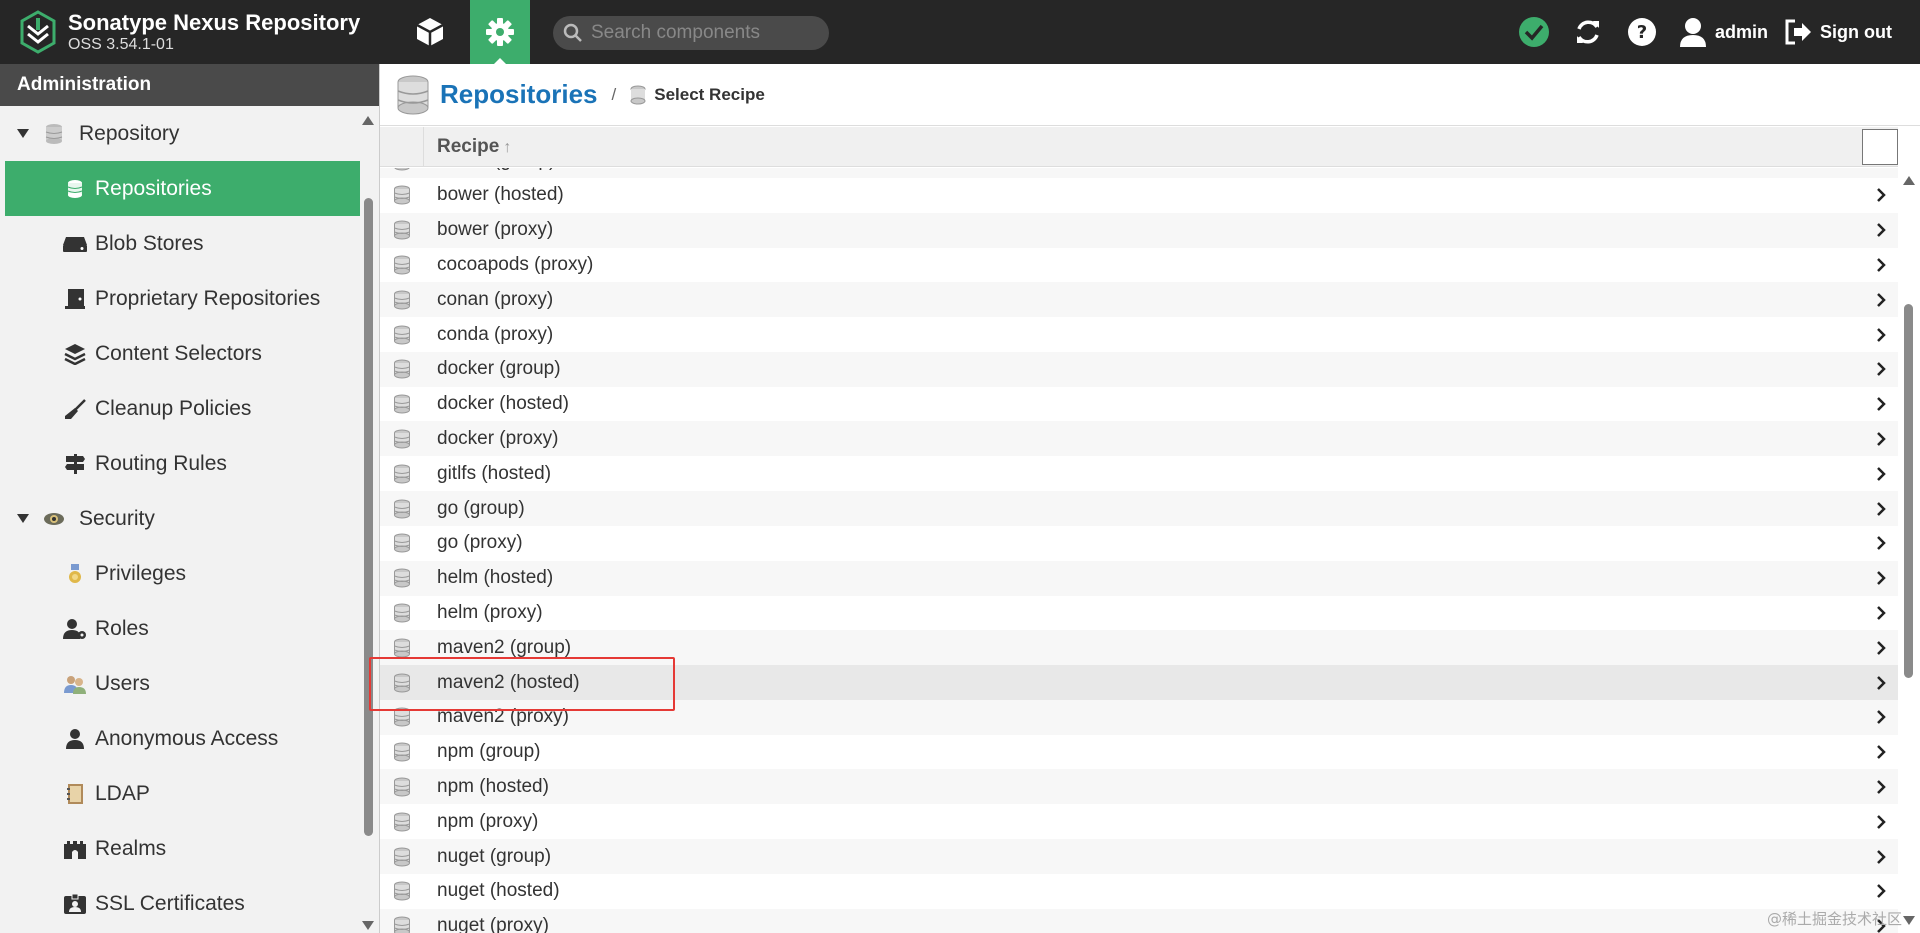  I want to click on recipe-column-header: Recipe ↑, so click(474, 147).